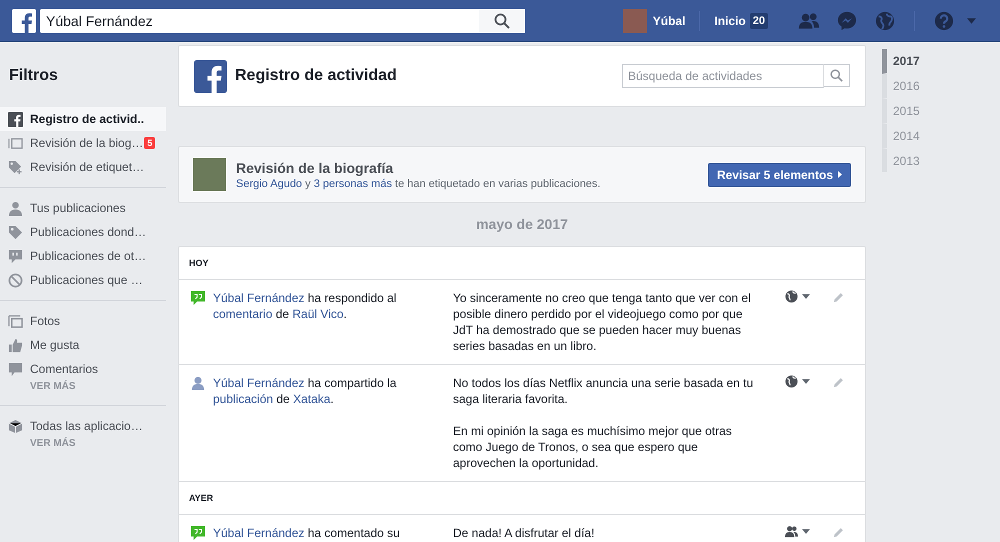  Describe the element at coordinates (944, 20) in the screenshot. I see `help-icon` at that location.